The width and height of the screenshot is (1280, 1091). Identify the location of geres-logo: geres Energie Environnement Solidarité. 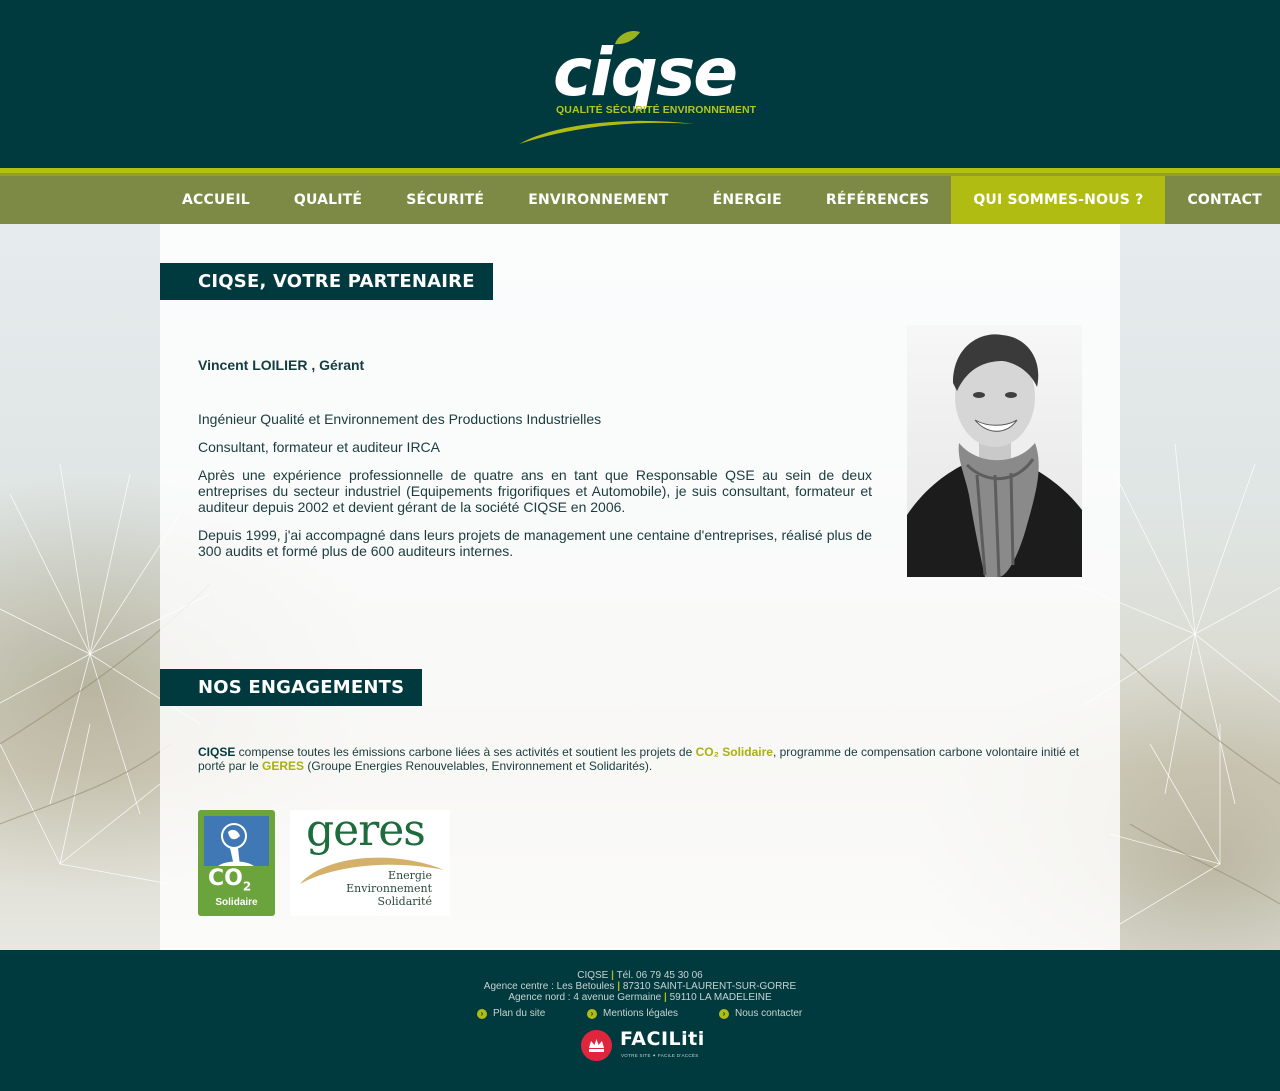
(370, 862).